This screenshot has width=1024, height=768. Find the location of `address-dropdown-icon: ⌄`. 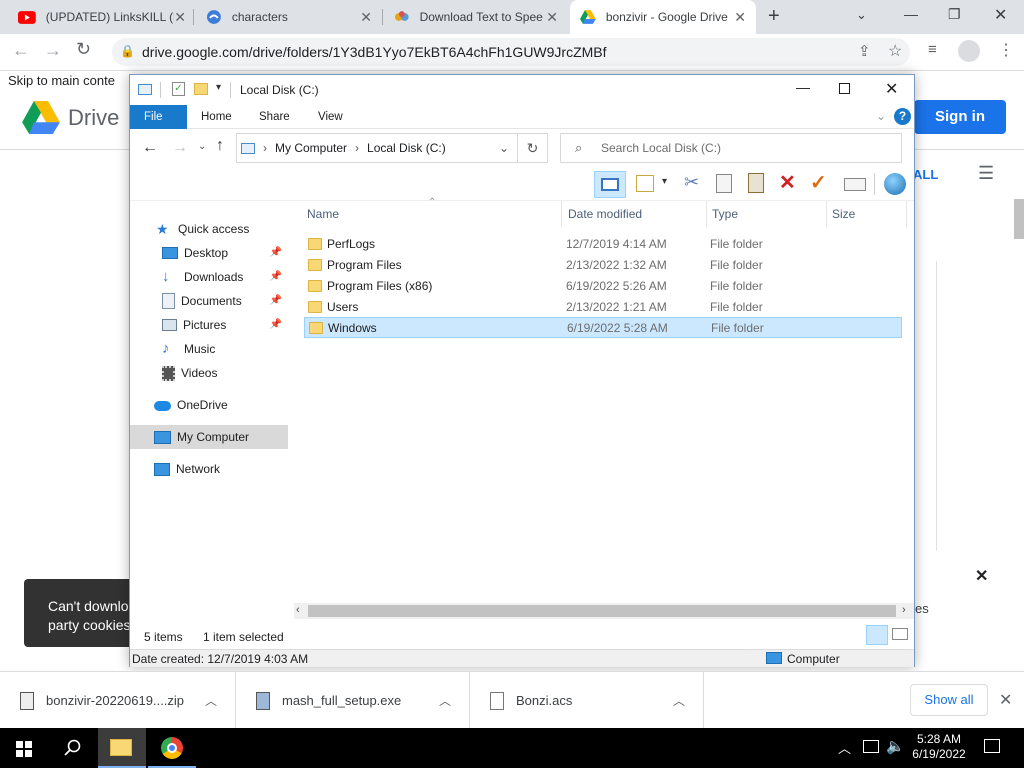

address-dropdown-icon: ⌄ is located at coordinates (504, 148).